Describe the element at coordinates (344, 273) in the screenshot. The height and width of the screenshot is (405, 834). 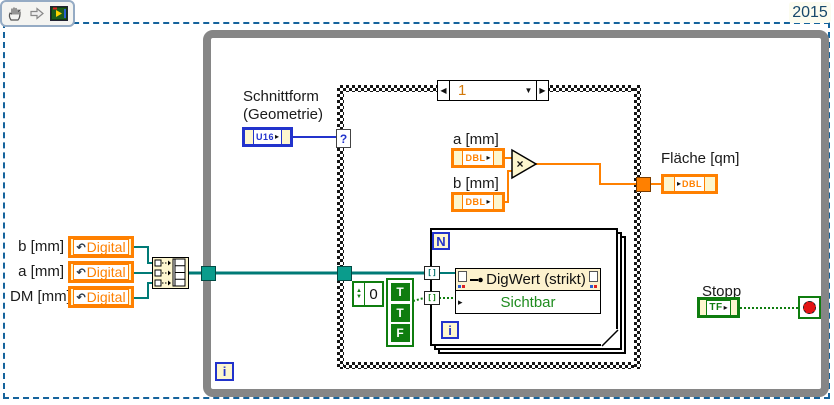
I see `case-tunnel-daqmx` at that location.